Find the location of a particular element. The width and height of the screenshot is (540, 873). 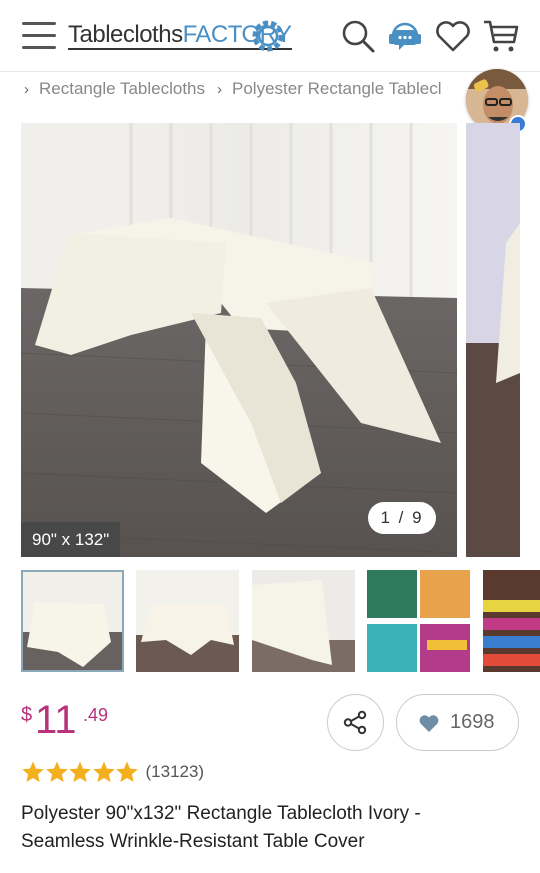

like-count: 1698 is located at coordinates (472, 722).